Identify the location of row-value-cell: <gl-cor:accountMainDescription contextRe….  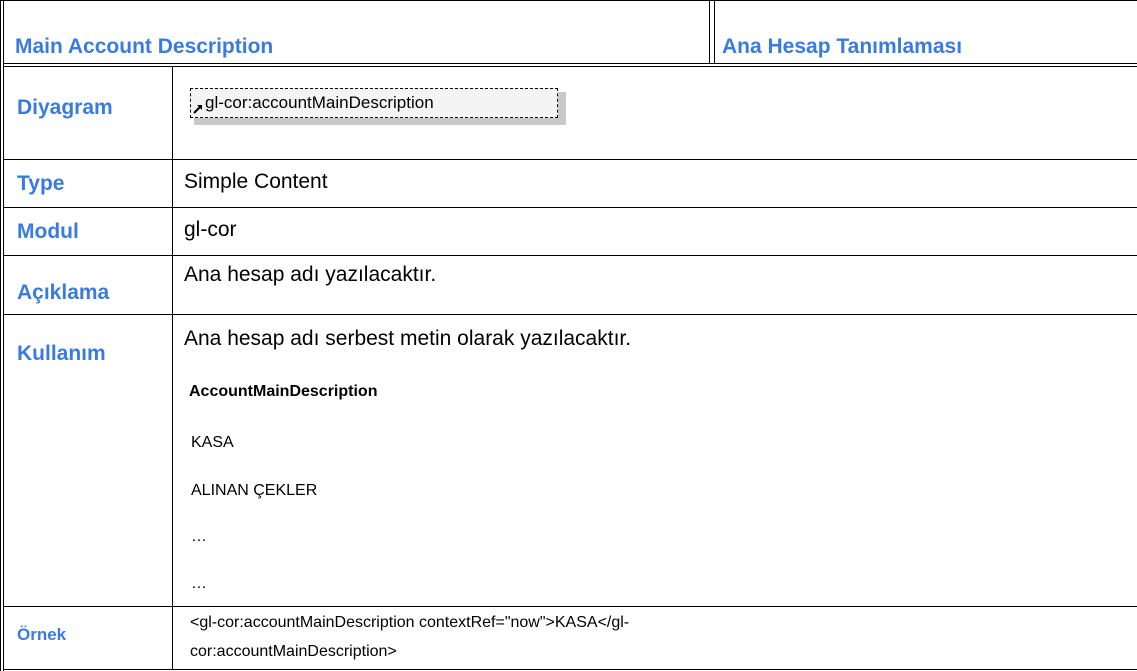
(655, 638).